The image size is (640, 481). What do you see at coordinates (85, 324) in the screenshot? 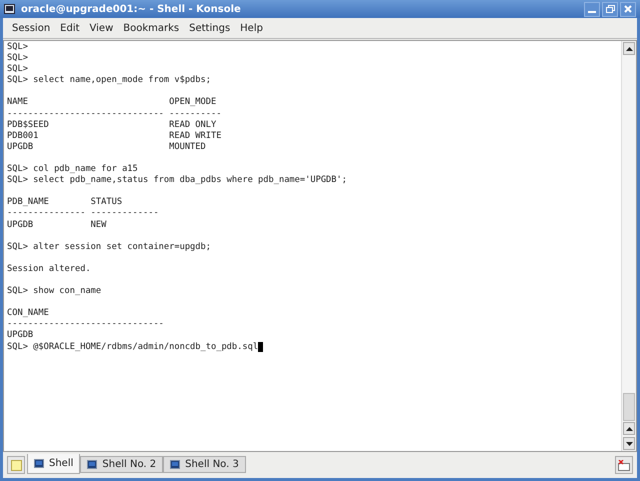
I see `terminal-line: ------------------------------` at bounding box center [85, 324].